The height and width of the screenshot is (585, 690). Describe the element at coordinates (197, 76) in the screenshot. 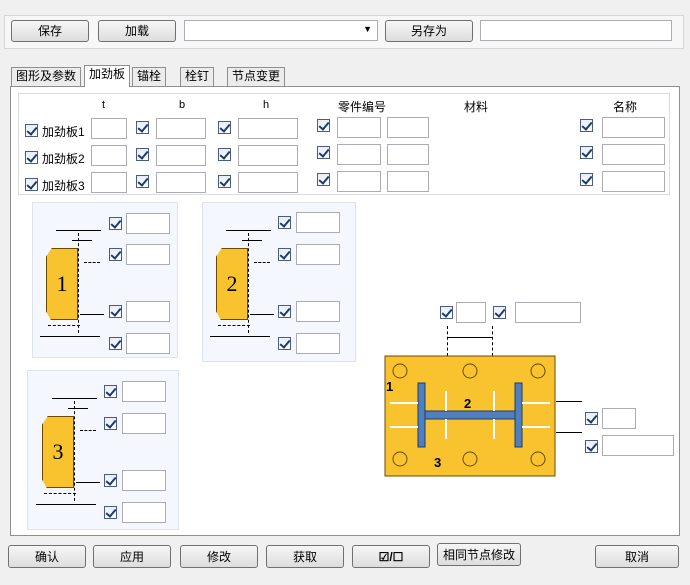

I see `tab-stud: 栓钉` at that location.